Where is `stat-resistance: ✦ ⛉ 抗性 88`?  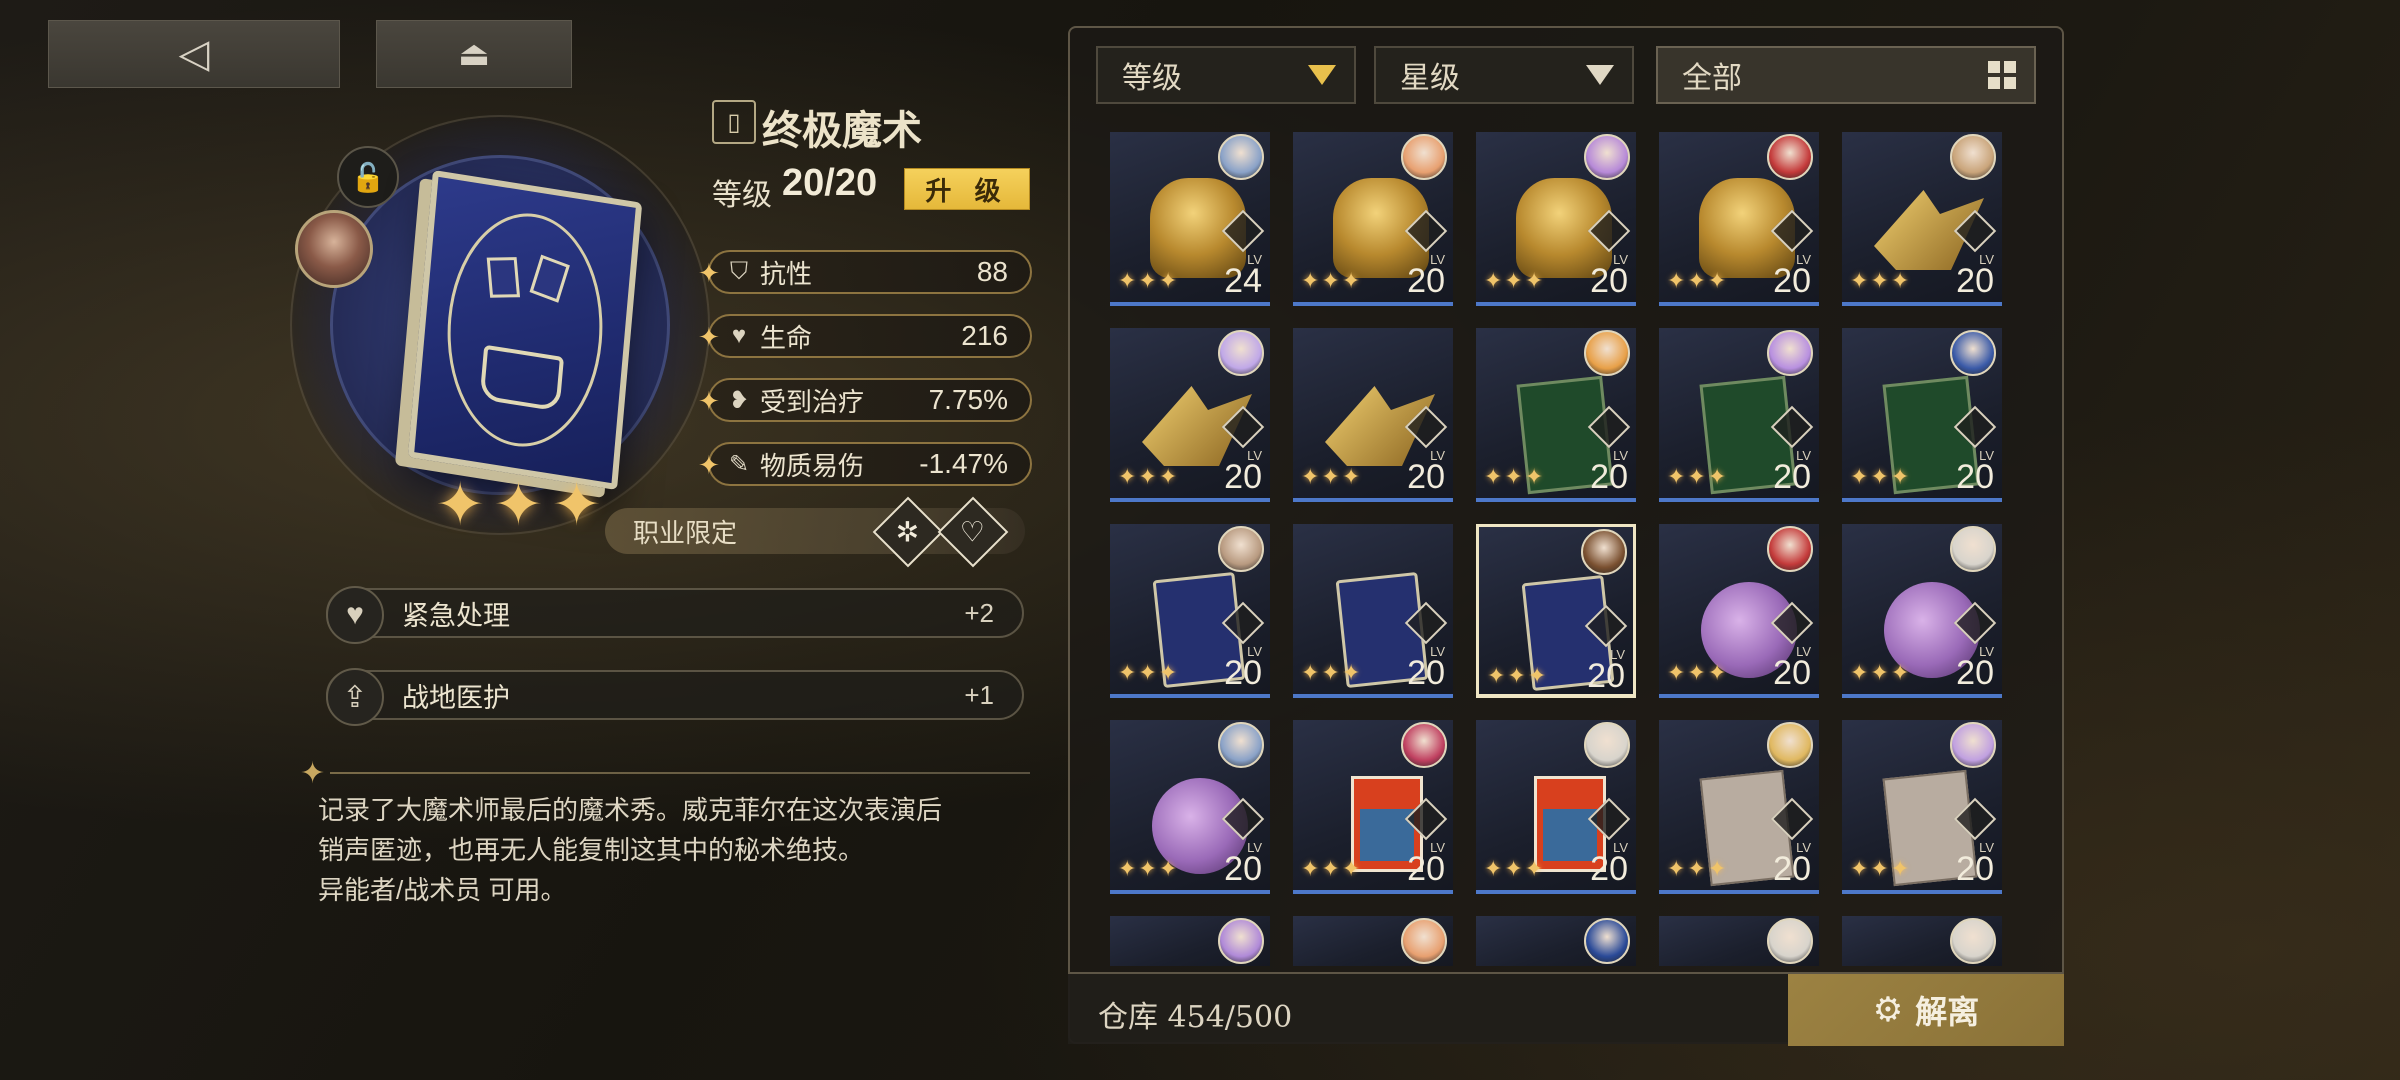
stat-resistance: ✦ ⛉ 抗性 88 is located at coordinates (865, 272).